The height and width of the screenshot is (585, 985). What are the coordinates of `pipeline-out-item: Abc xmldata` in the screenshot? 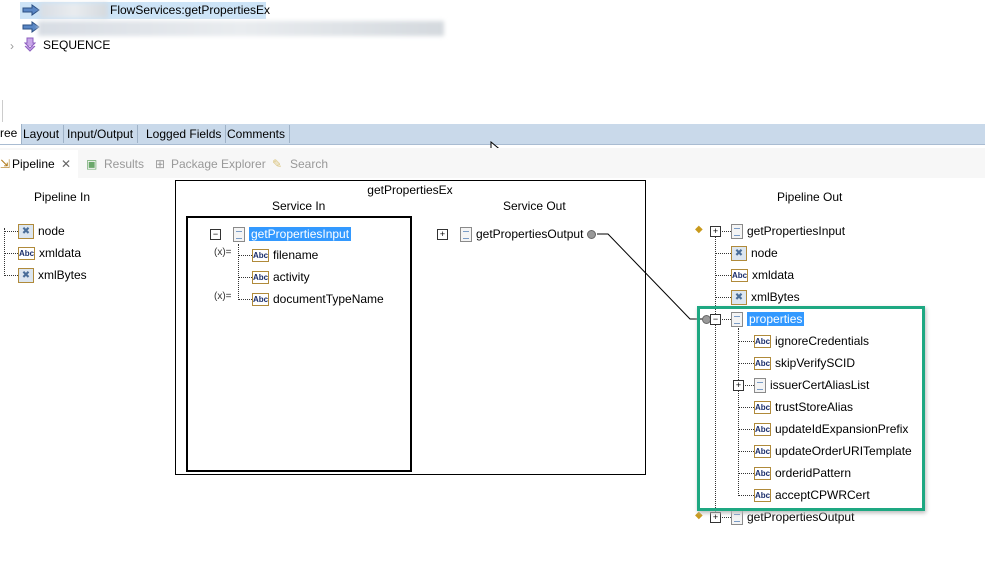 It's located at (764, 275).